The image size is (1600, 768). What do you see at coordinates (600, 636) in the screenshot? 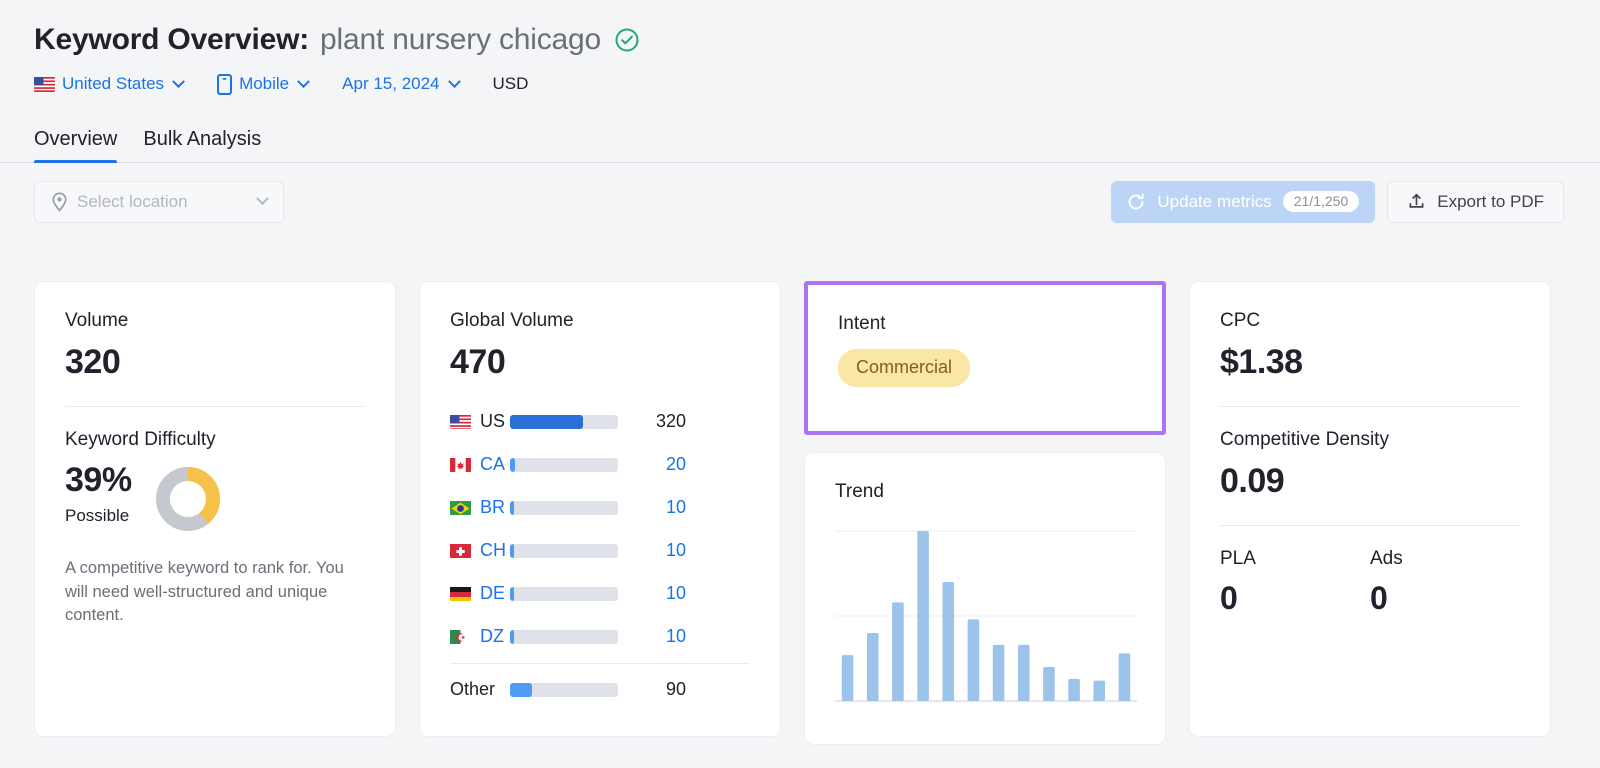
I see `global-volume-row: DZ 10` at bounding box center [600, 636].